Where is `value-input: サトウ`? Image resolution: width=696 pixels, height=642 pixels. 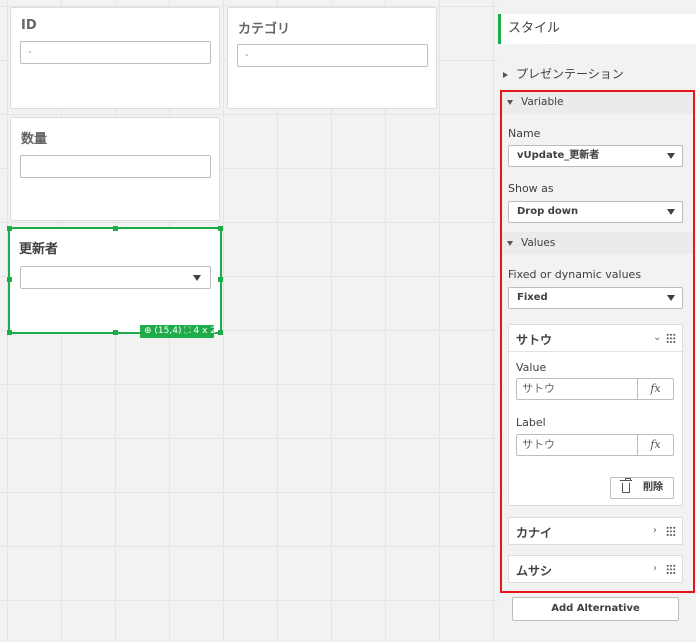
value-input: サトウ is located at coordinates (577, 389).